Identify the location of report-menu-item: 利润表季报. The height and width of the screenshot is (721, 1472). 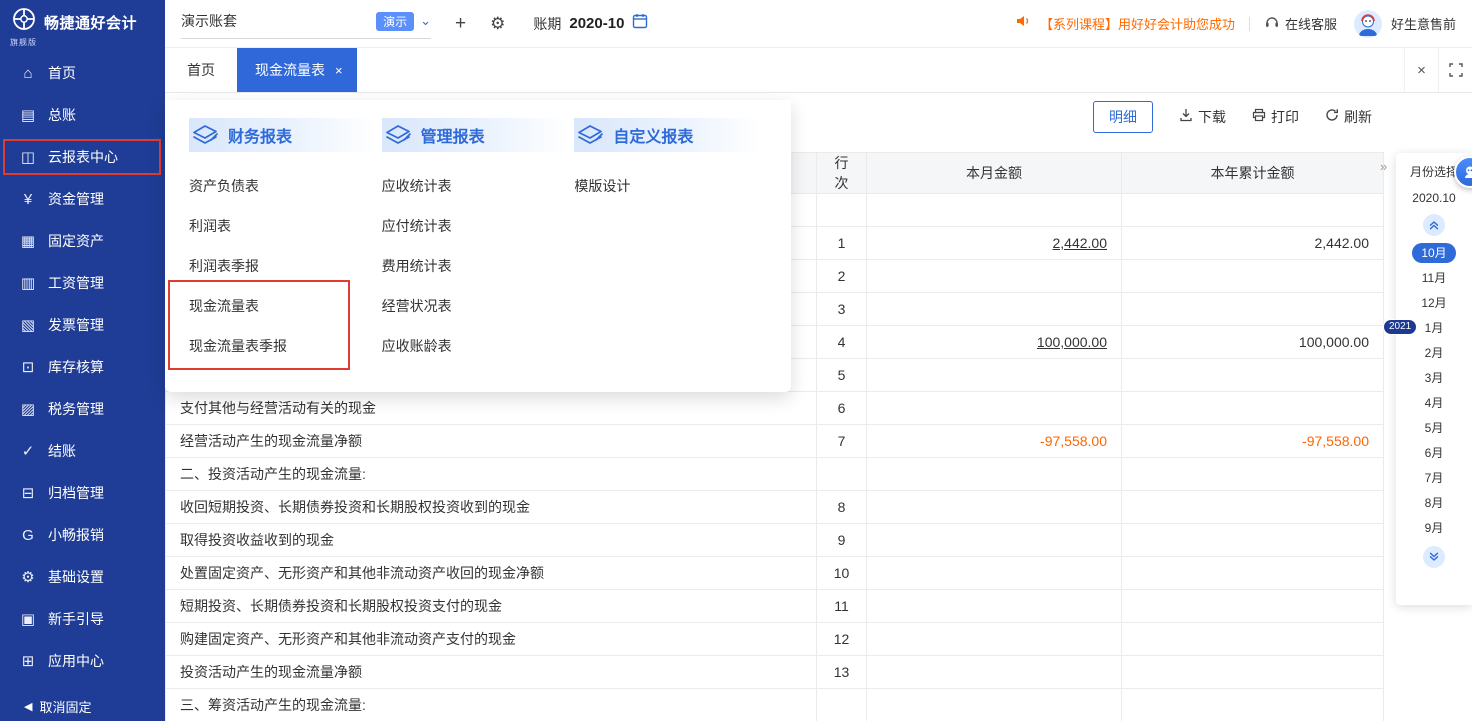
(285, 266).